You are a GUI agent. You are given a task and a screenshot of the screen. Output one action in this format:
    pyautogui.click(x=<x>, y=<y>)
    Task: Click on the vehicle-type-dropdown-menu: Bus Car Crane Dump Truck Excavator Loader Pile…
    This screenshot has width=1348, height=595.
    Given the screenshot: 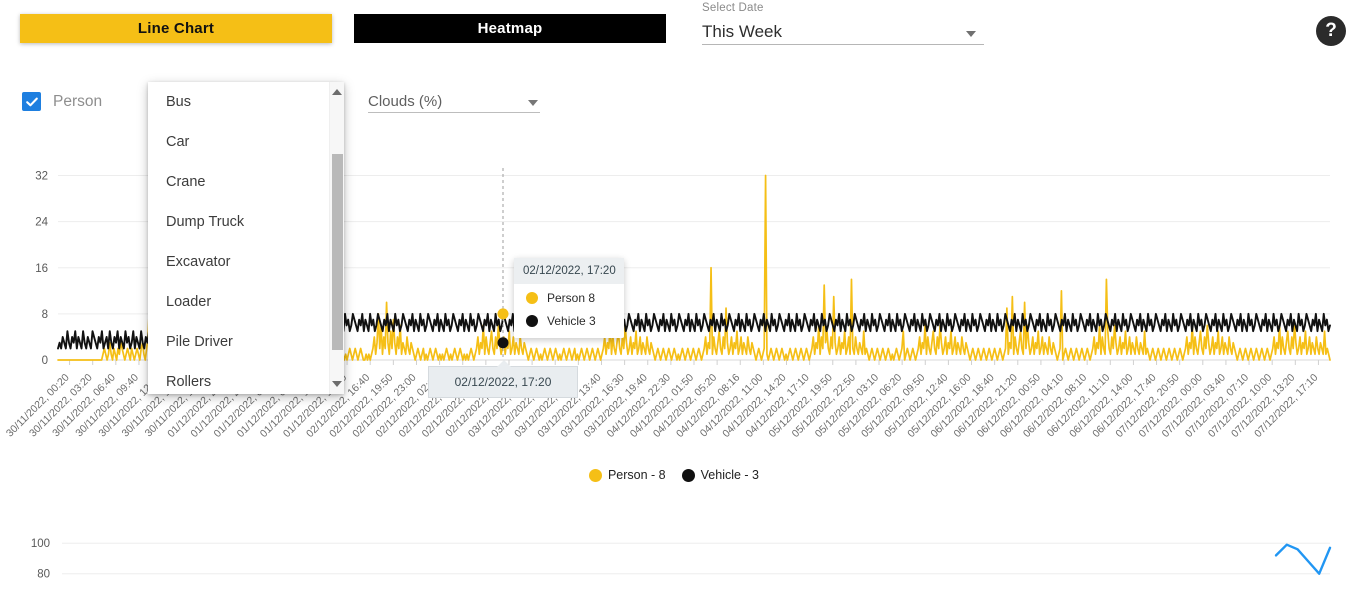 What is the action you would take?
    pyautogui.click(x=246, y=238)
    